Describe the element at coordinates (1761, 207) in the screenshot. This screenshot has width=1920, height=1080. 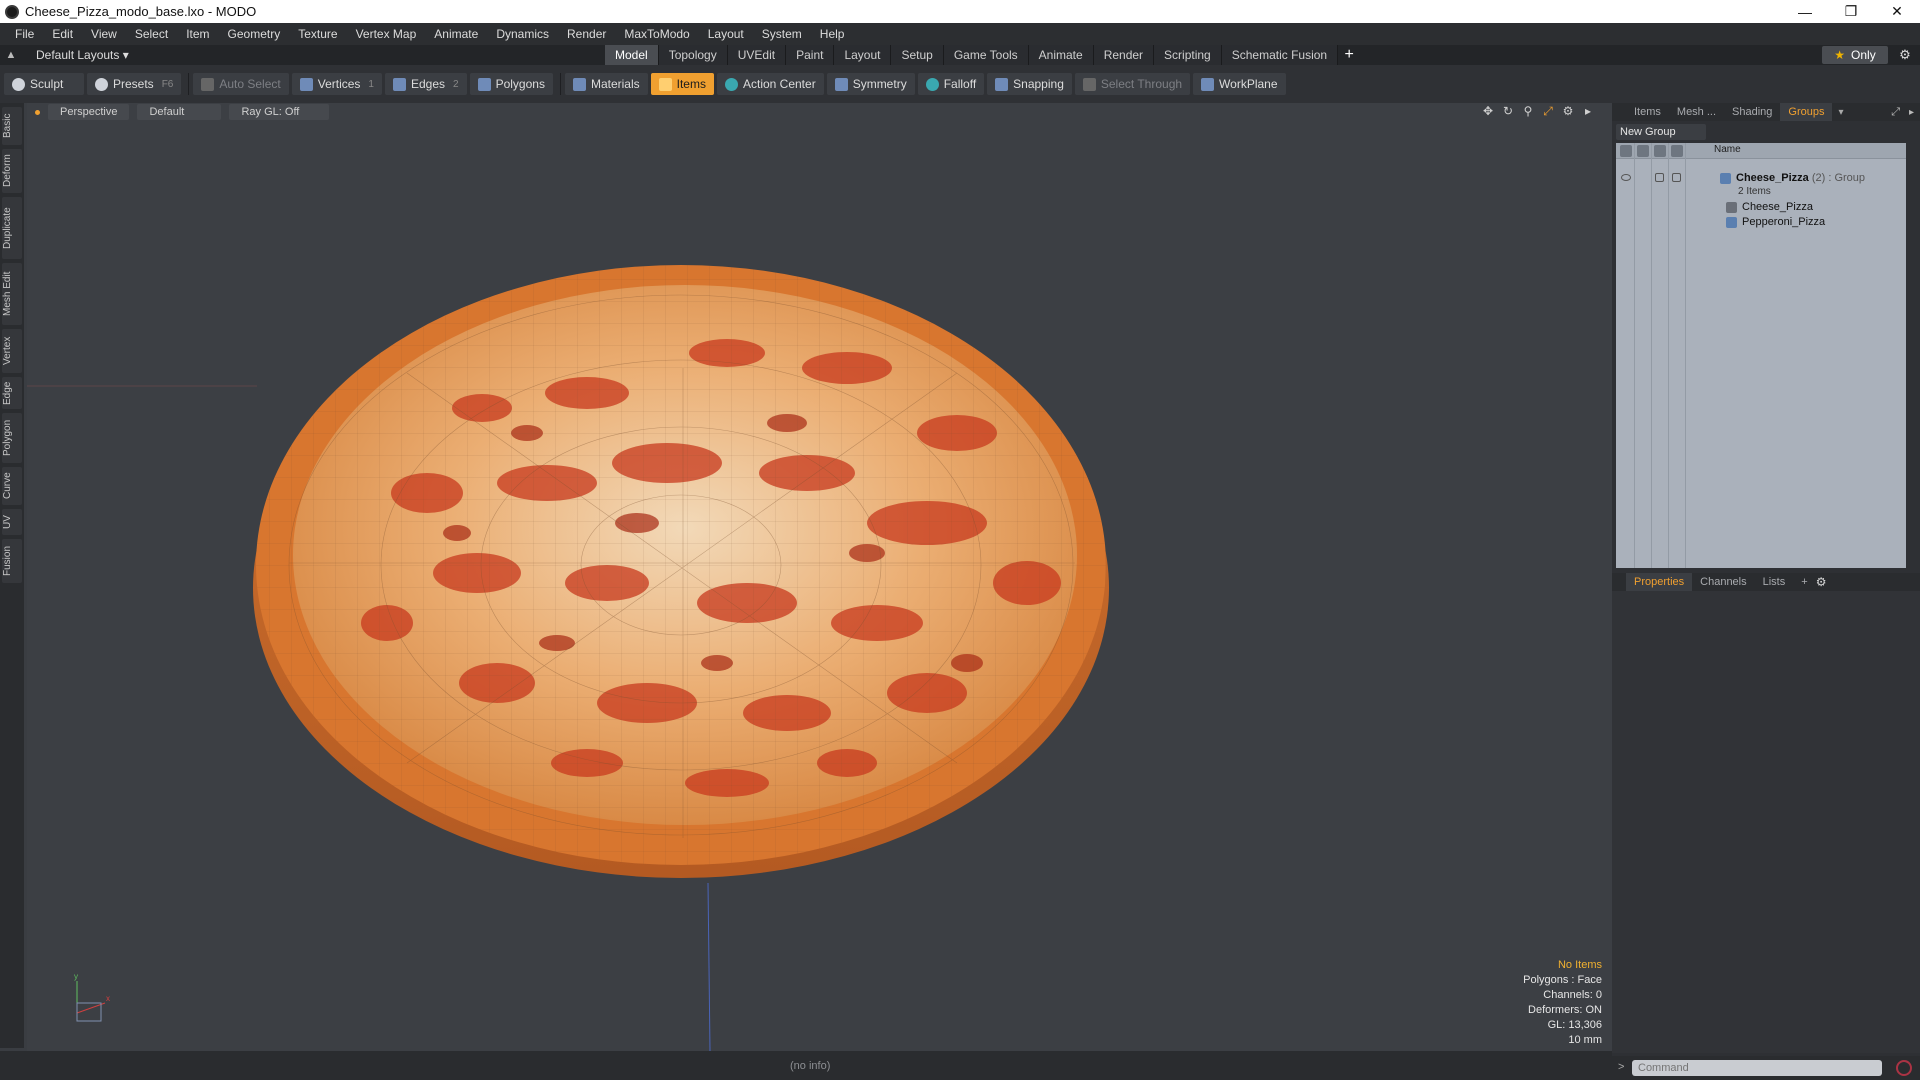
I see `group-child-row: Cheese_Pizza` at that location.